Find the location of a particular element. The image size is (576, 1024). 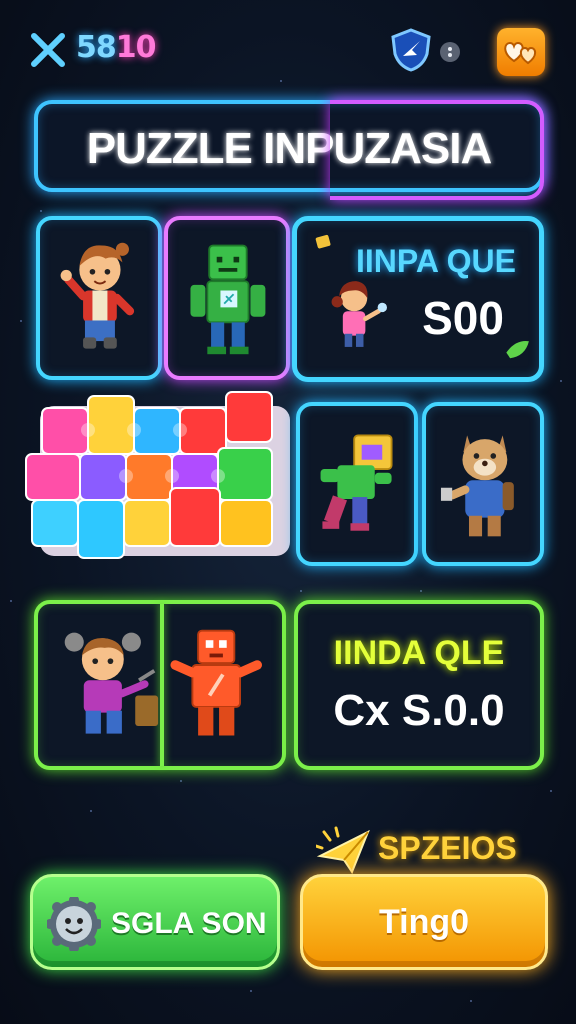

shield-icon is located at coordinates (411, 50).